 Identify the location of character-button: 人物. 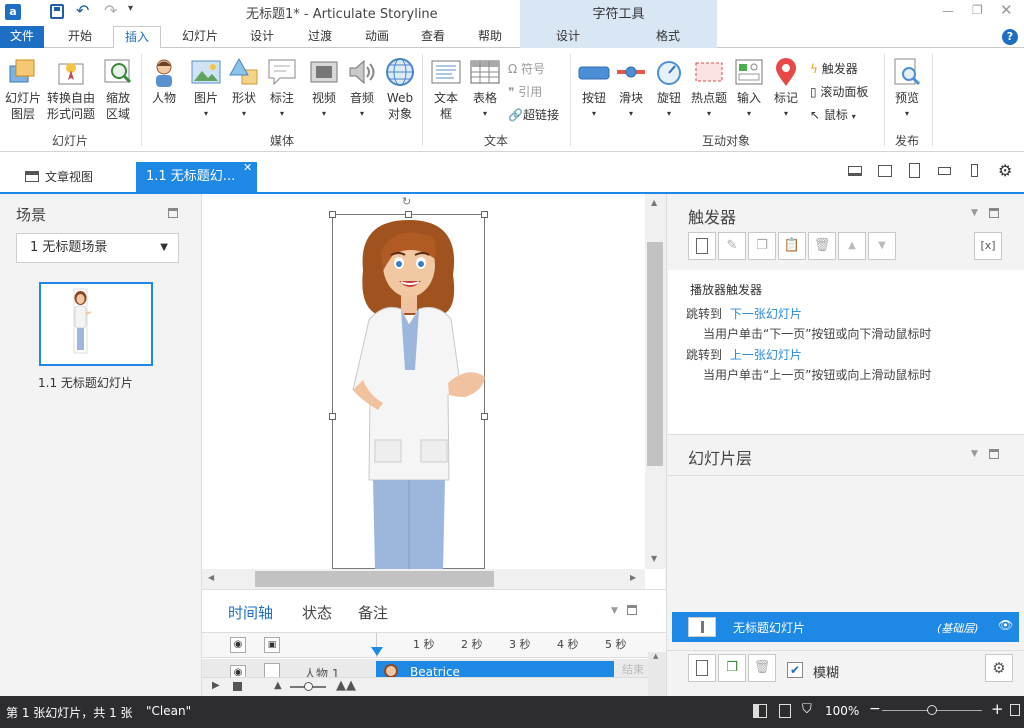
(164, 81).